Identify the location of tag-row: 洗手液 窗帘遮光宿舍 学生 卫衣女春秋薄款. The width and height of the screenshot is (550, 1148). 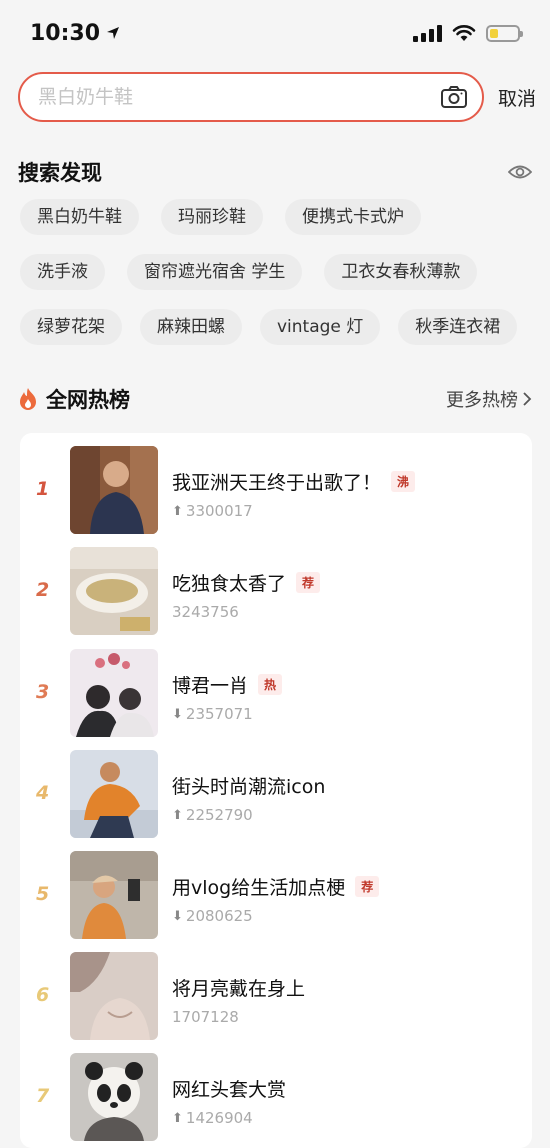
(280, 272).